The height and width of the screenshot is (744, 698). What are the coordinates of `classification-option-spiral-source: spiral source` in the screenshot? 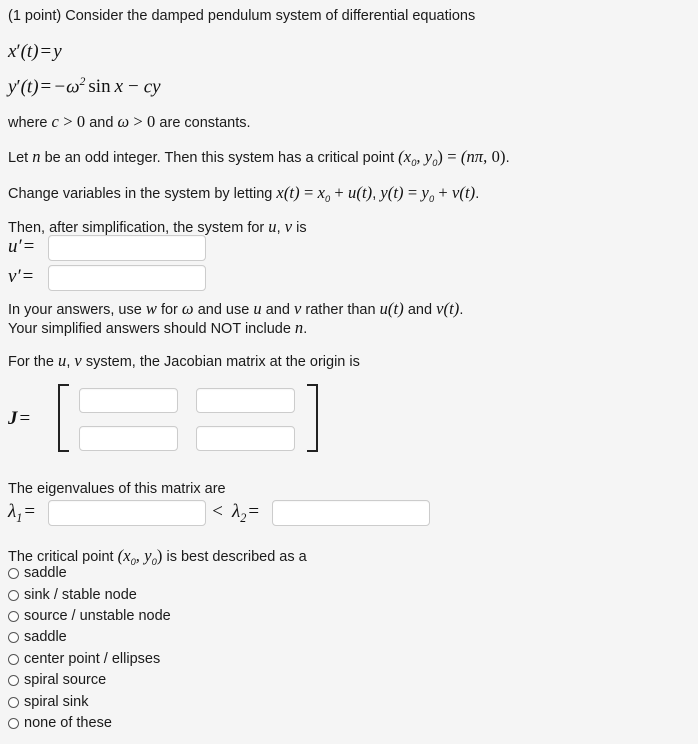 It's located at (57, 680).